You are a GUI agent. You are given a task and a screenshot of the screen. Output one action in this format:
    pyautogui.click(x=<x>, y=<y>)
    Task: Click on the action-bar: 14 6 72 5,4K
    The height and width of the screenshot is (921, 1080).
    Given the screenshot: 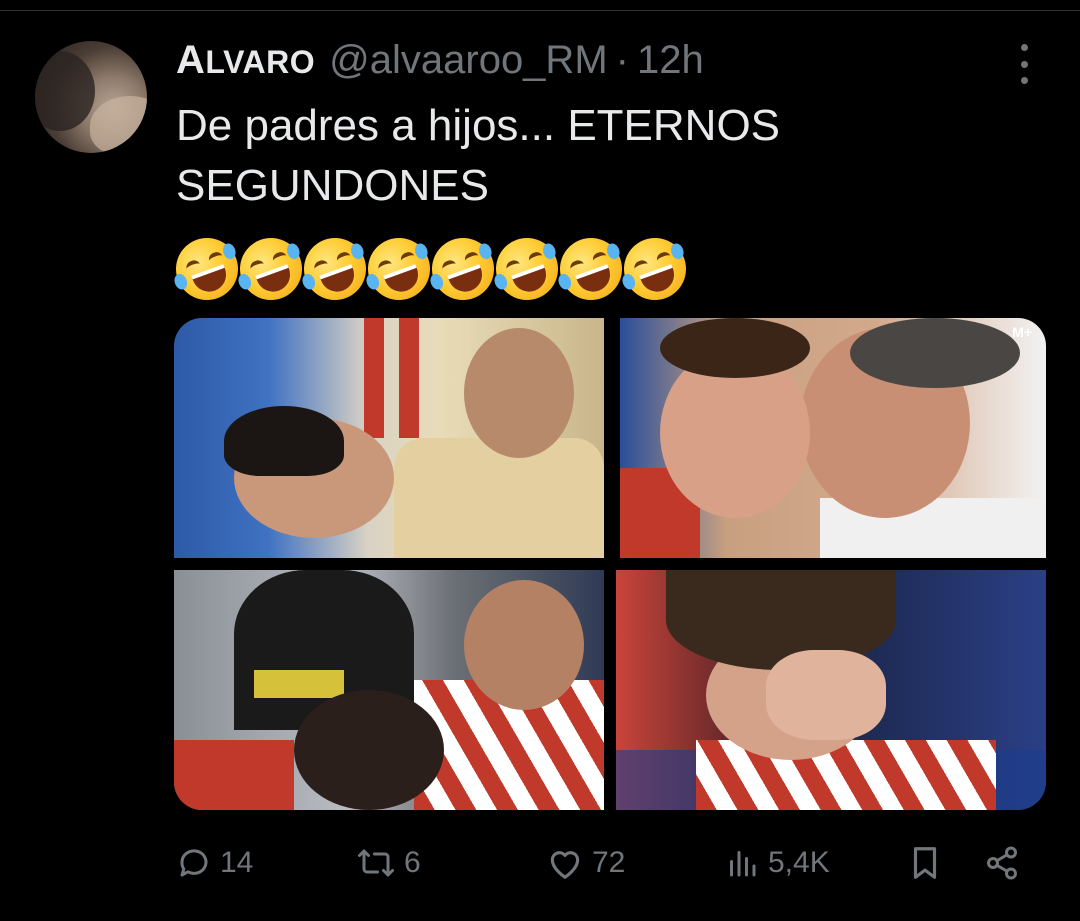 What is the action you would take?
    pyautogui.click(x=611, y=863)
    